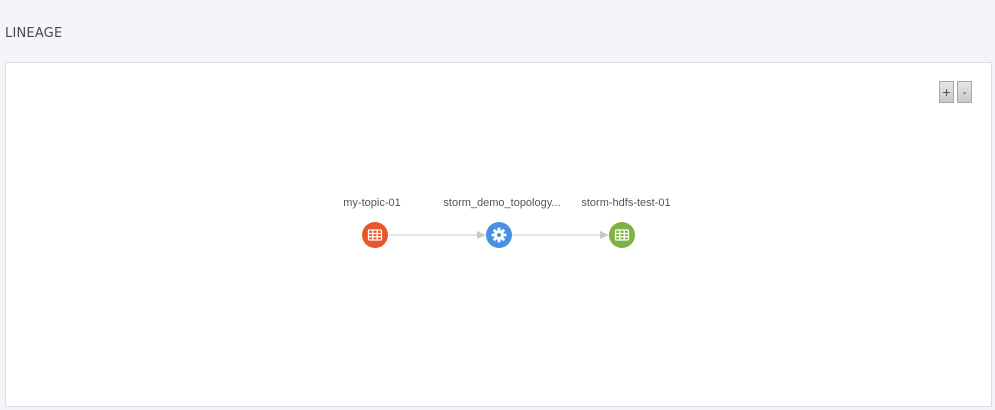 The height and width of the screenshot is (410, 995). I want to click on node-label: storm-hdfs-test-01, so click(625, 203).